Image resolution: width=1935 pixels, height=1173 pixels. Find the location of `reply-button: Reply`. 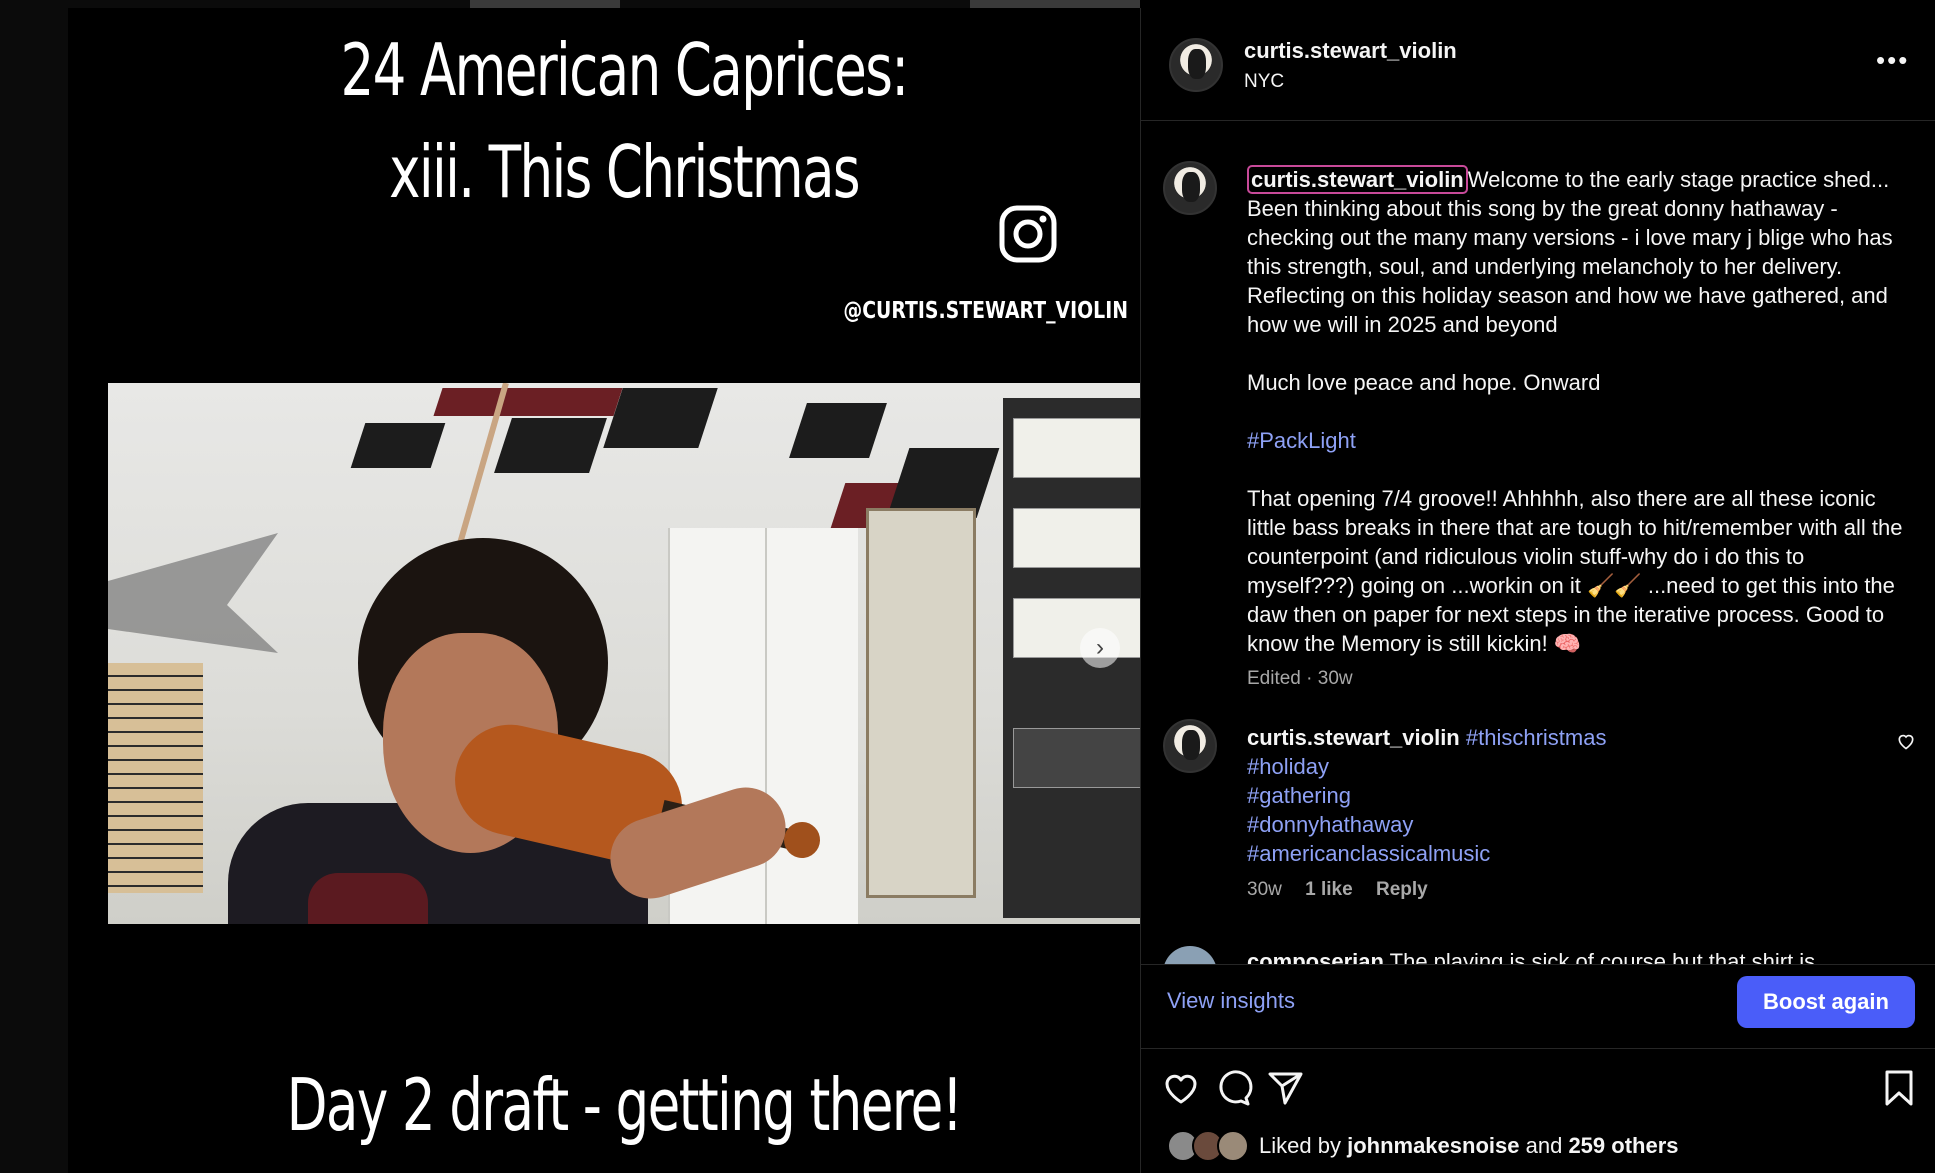

reply-button: Reply is located at coordinates (1402, 889).